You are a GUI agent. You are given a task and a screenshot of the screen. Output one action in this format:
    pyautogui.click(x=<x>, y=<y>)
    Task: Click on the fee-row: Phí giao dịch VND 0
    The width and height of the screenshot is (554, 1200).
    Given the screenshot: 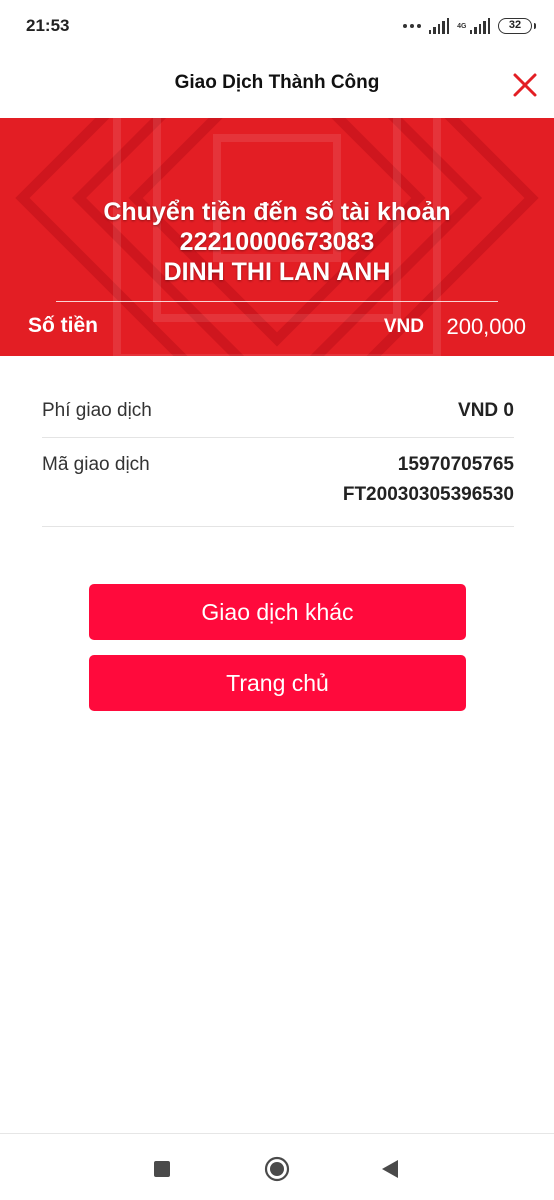 What is the action you would take?
    pyautogui.click(x=278, y=409)
    